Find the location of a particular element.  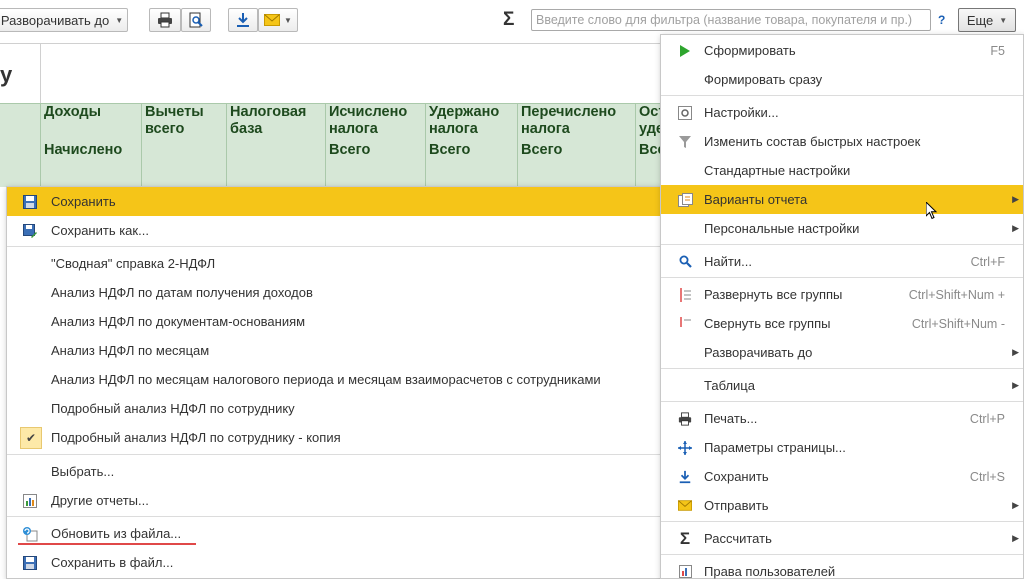

toolbar-divider is located at coordinates (330, 43).